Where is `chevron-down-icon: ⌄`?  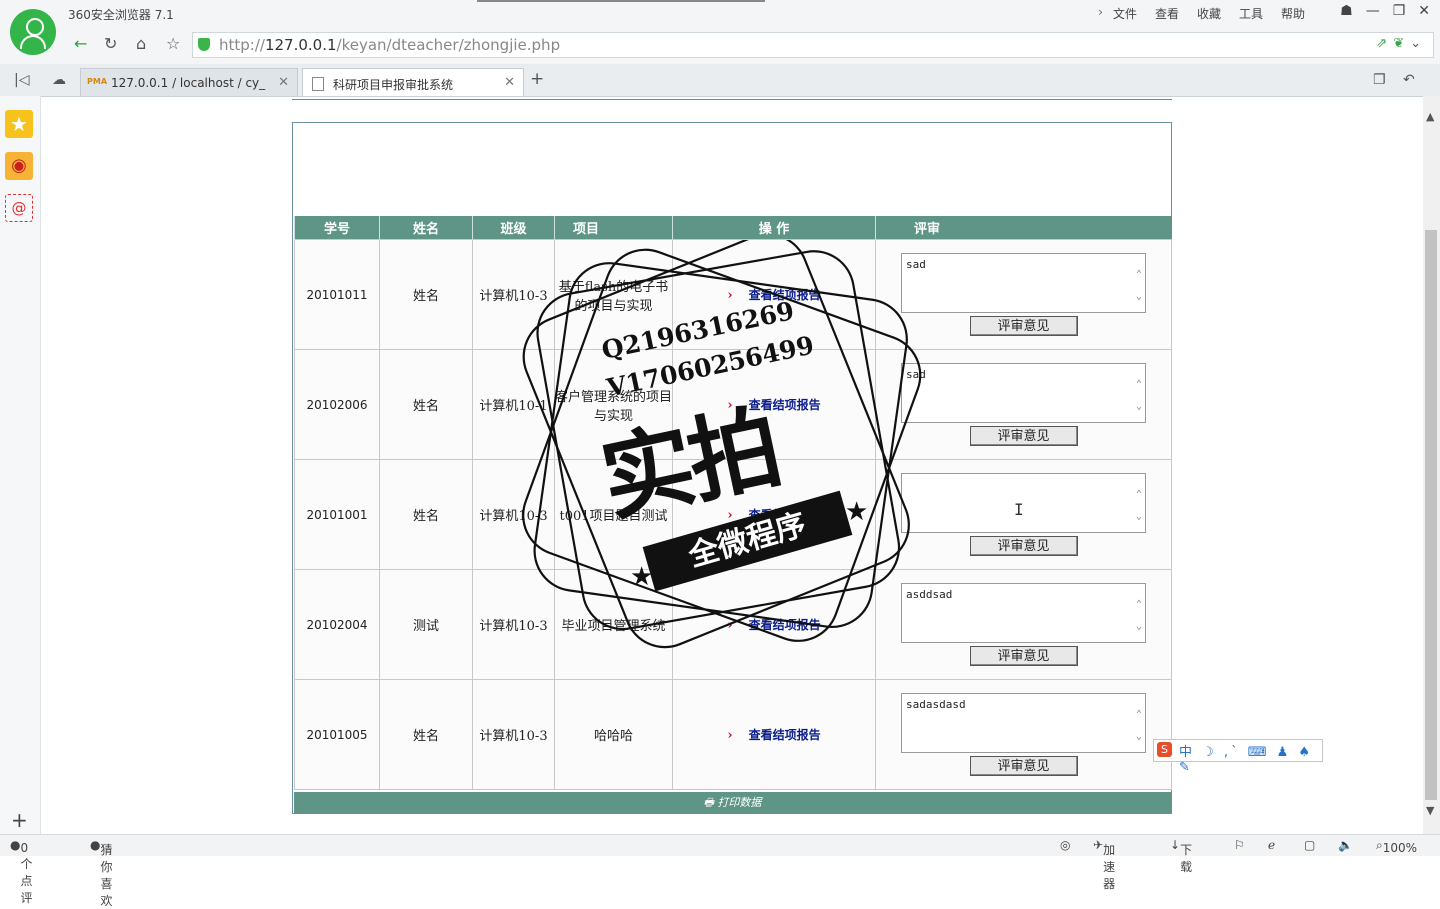 chevron-down-icon: ⌄ is located at coordinates (1418, 43).